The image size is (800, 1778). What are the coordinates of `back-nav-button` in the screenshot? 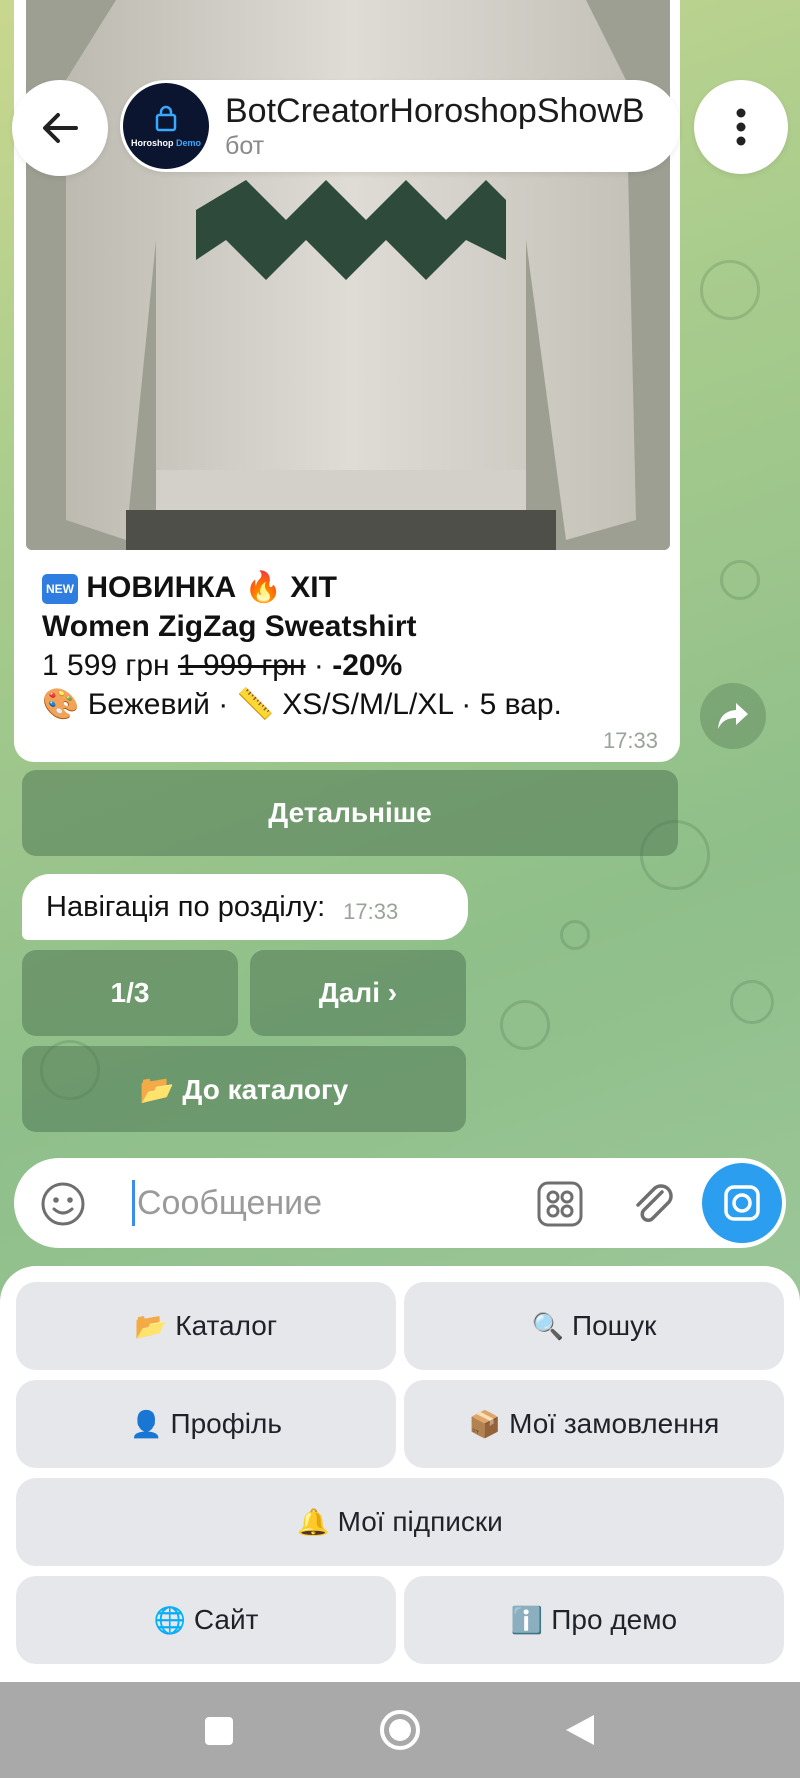 It's located at (580, 1730).